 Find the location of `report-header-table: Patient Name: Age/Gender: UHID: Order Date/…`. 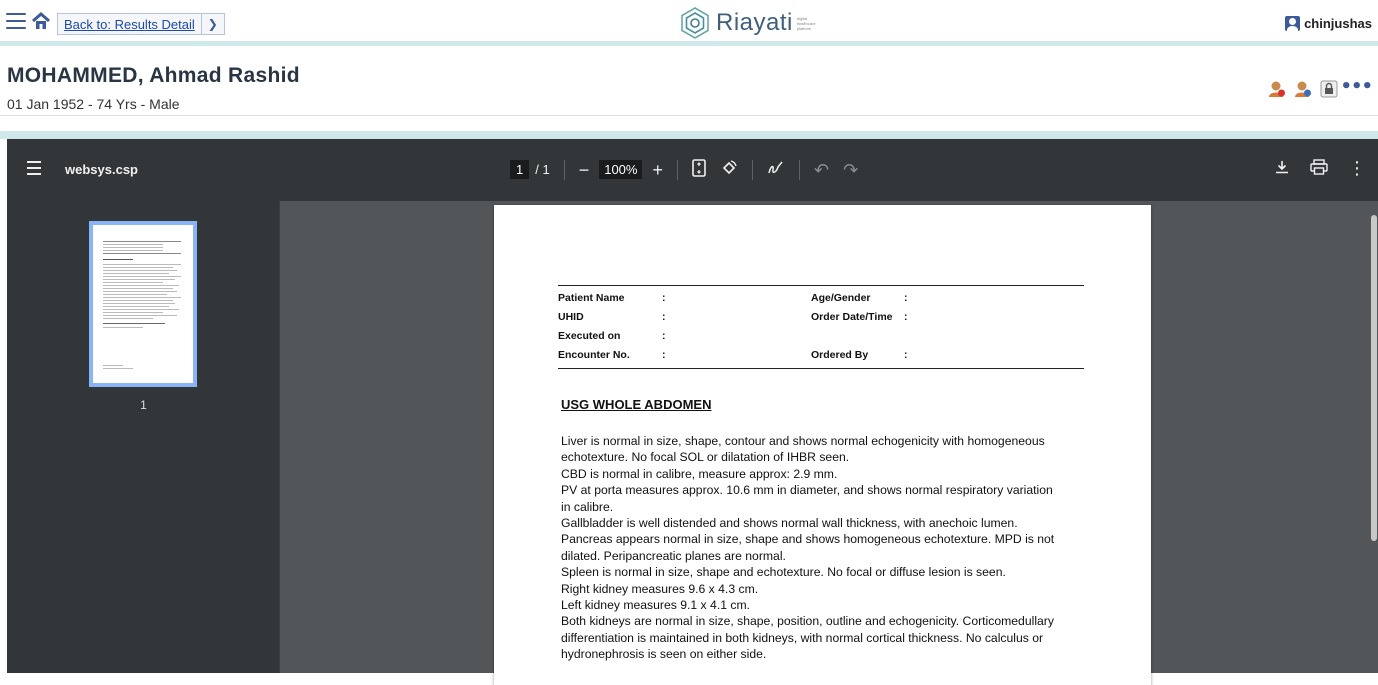

report-header-table: Patient Name: Age/Gender: UHID: Order Date/… is located at coordinates (821, 327).